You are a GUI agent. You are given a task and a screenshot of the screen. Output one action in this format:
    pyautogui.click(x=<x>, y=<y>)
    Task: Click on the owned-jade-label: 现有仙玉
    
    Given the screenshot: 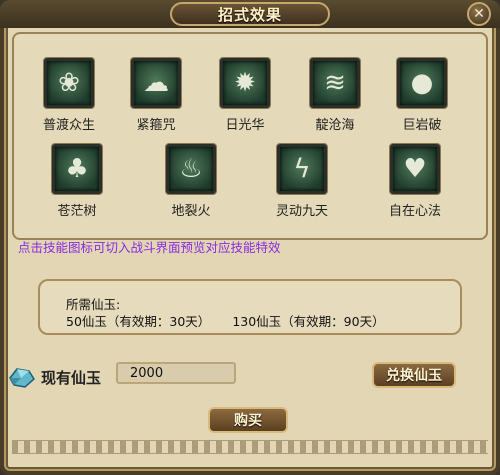 What is the action you would take?
    pyautogui.click(x=71, y=378)
    